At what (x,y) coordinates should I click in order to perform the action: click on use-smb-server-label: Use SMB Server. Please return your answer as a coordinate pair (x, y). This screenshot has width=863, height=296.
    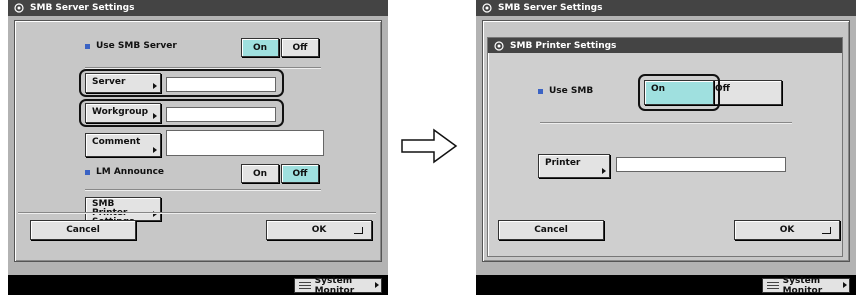
    Looking at the image, I should click on (136, 46).